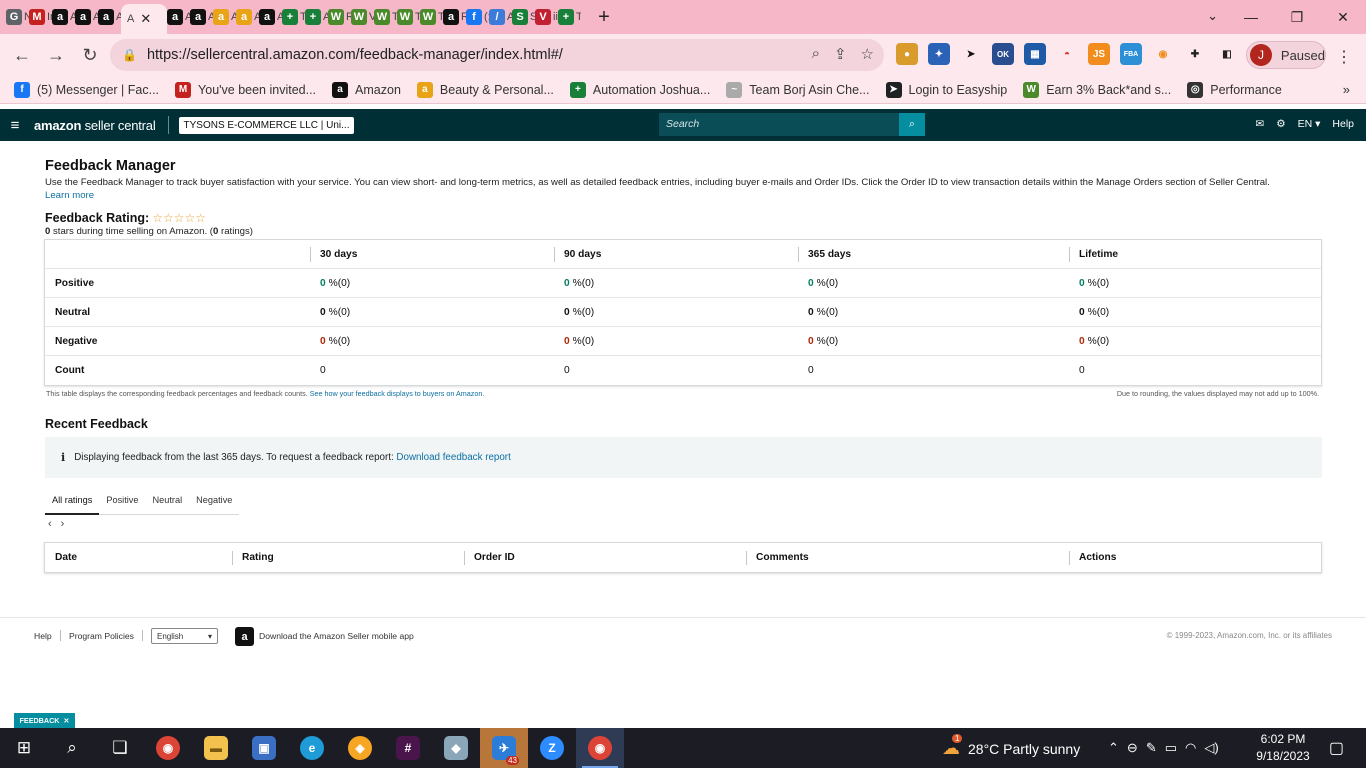 The height and width of the screenshot is (768, 1366). Describe the element at coordinates (24, 748) in the screenshot. I see `start-windows-icon: ⊞` at that location.